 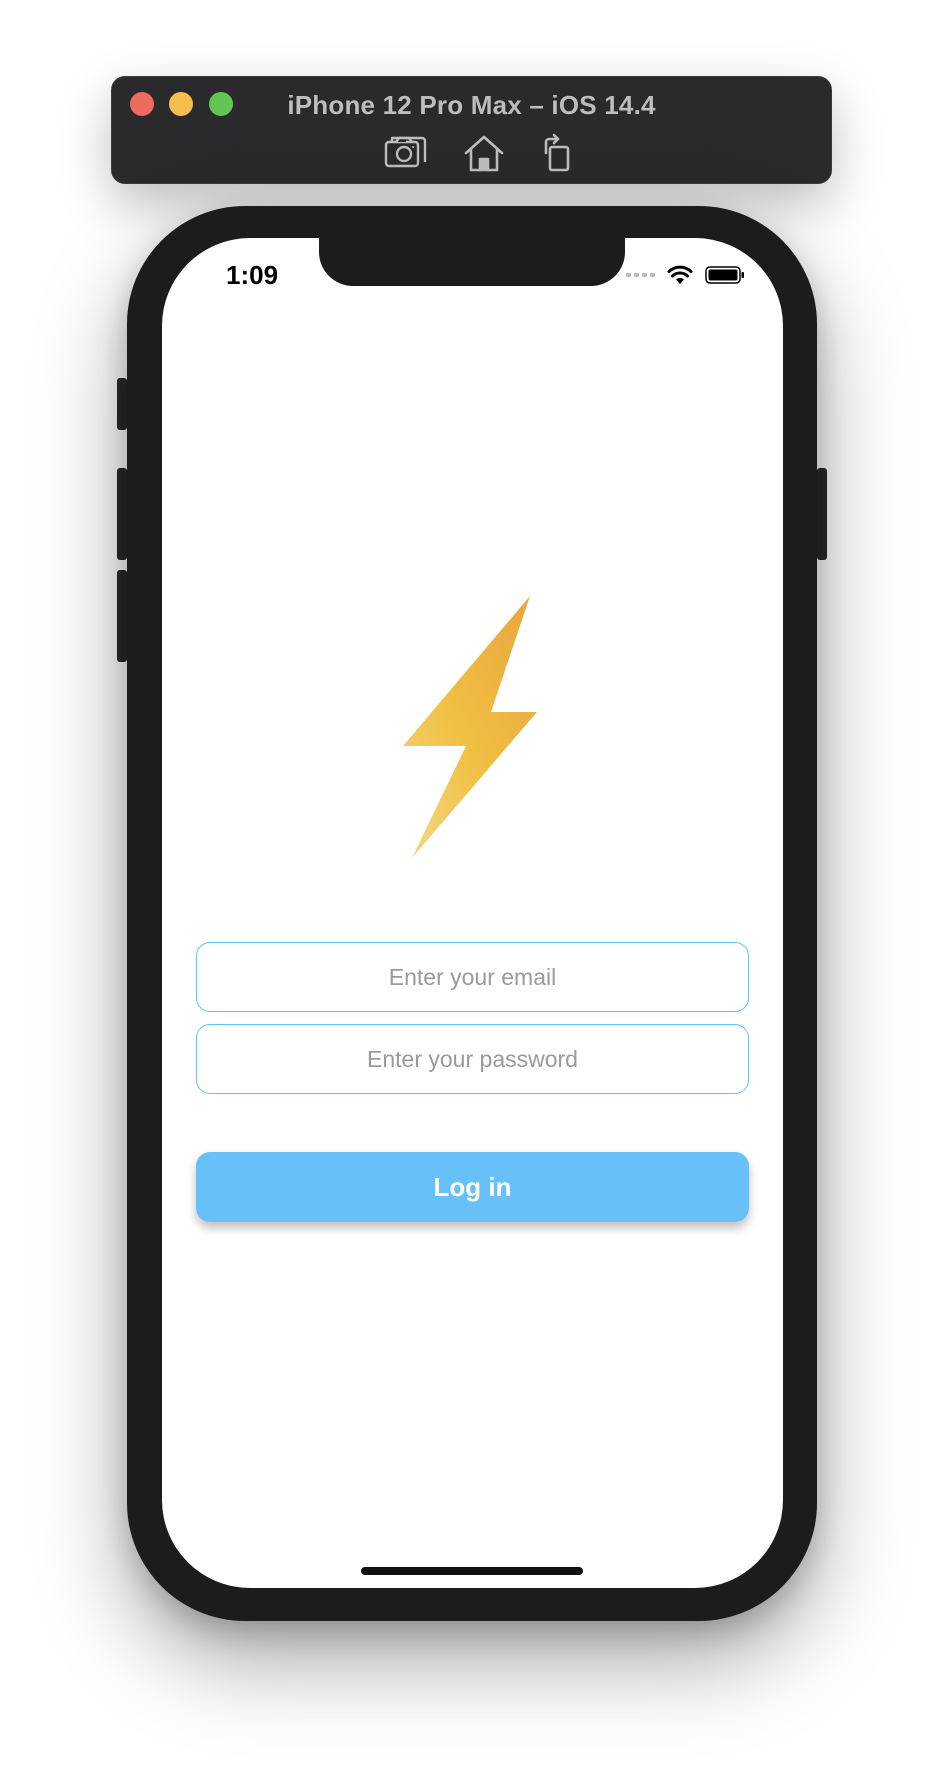 I want to click on email-field, so click(x=472, y=977).